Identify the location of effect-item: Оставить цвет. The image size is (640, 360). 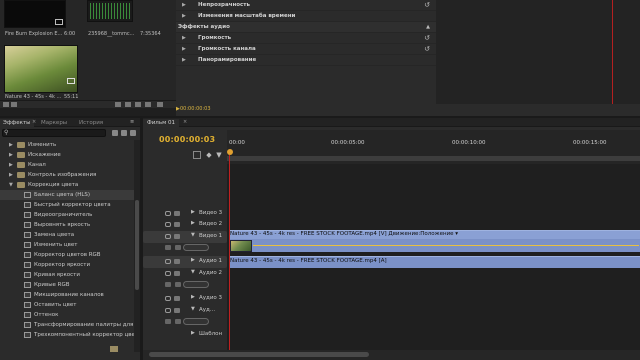
(67, 305).